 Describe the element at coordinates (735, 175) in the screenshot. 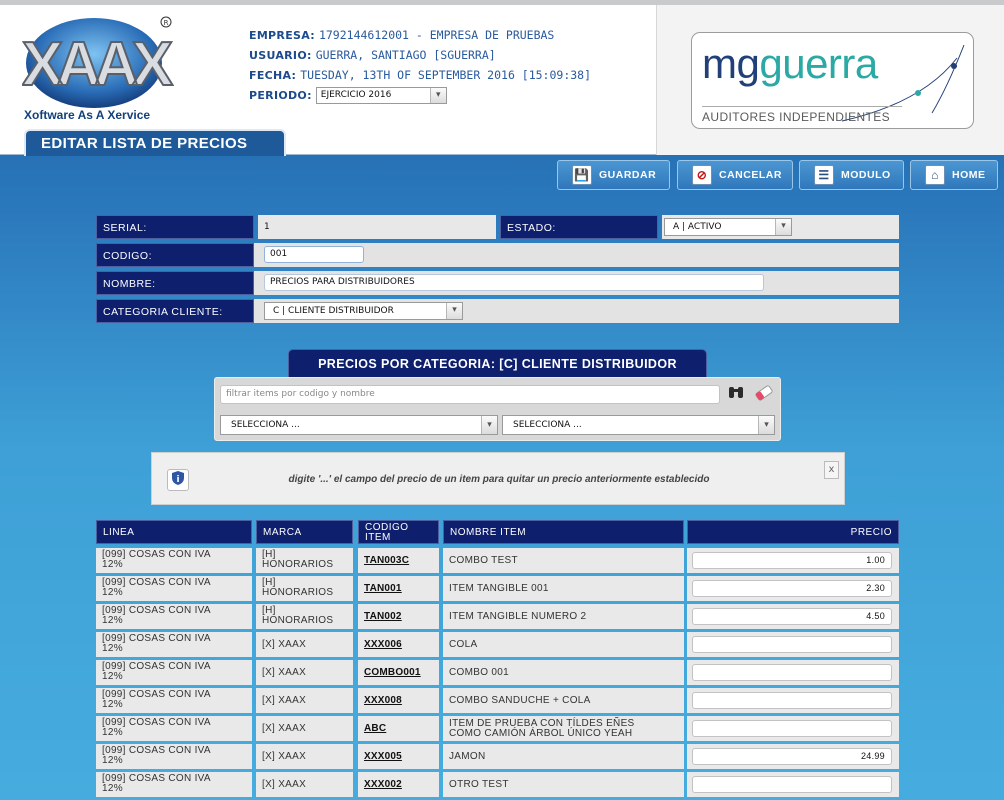

I see `cancelar-button: ⊘ CANCELAR` at that location.